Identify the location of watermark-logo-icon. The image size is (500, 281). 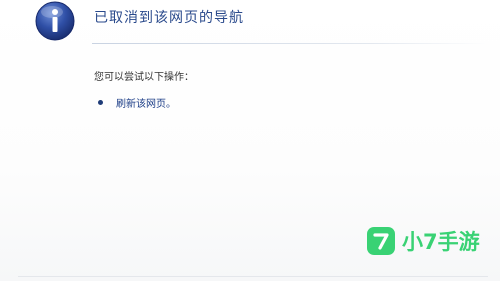
(381, 241).